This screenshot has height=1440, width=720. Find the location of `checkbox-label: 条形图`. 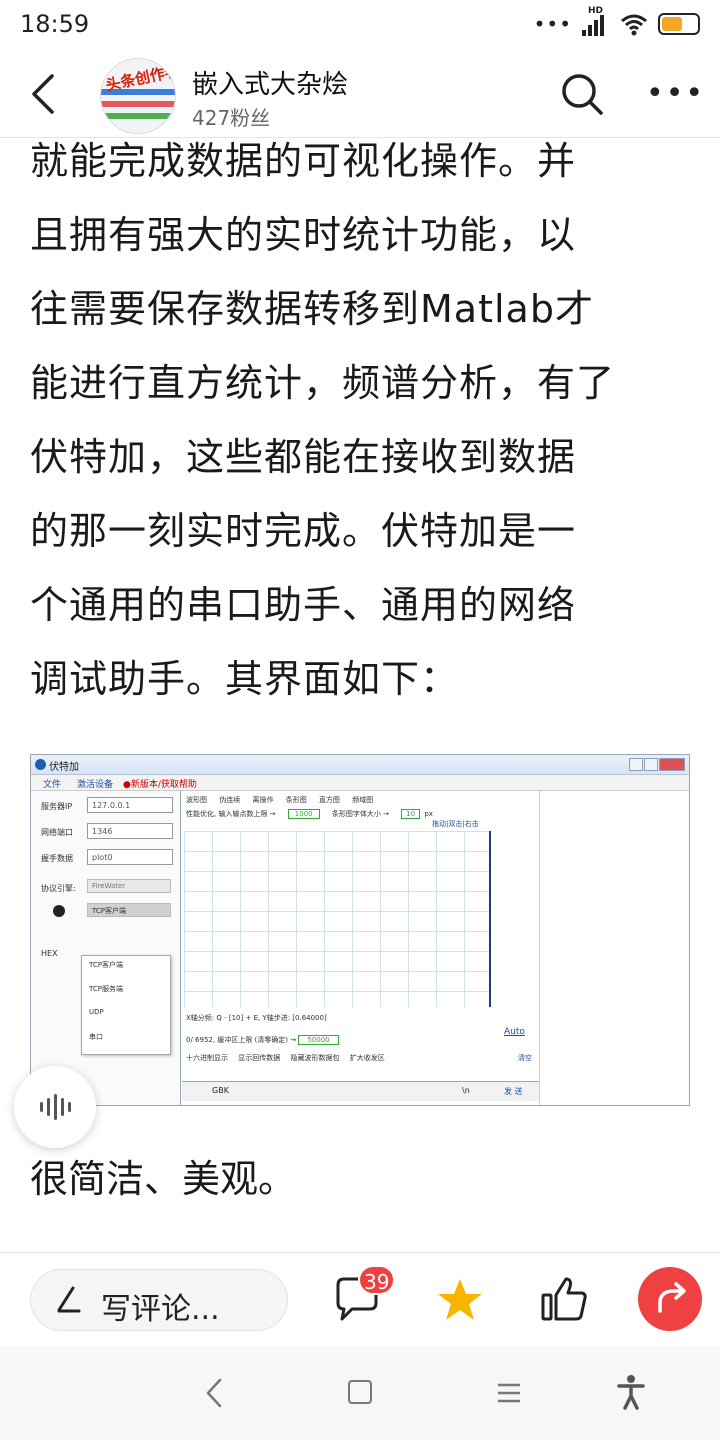

checkbox-label: 条形图 is located at coordinates (296, 800).